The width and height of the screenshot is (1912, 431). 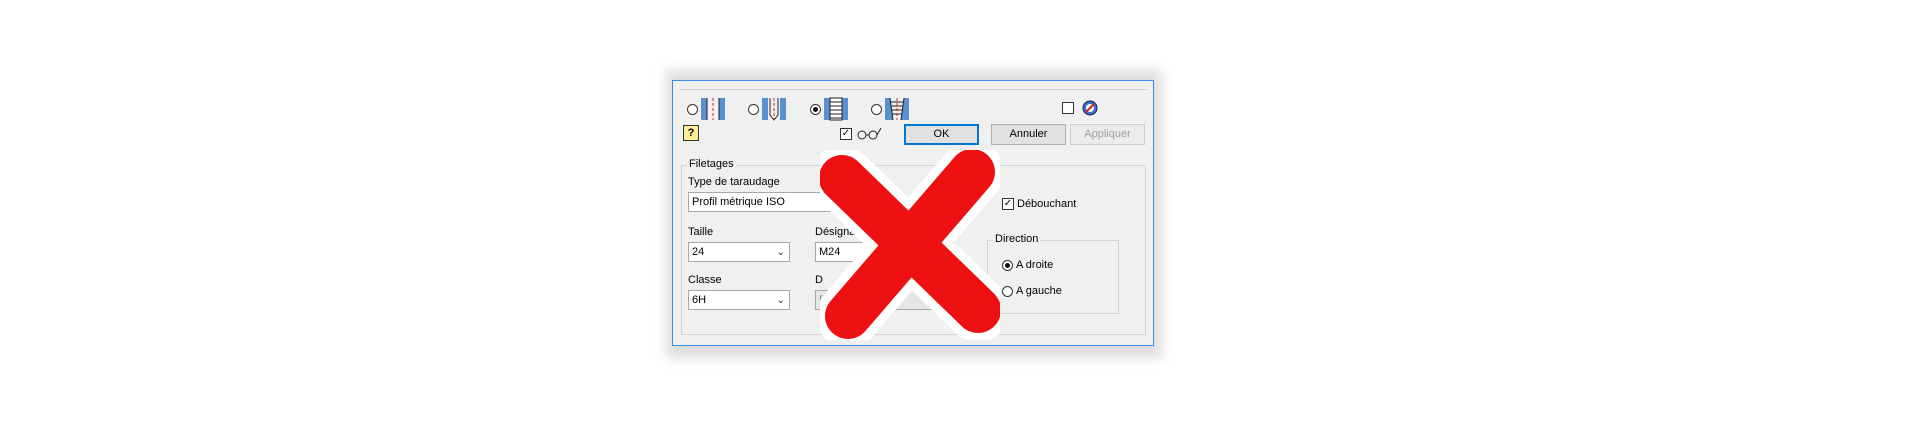 What do you see at coordinates (753, 109) in the screenshot?
I see `hole-type-clearance-radio` at bounding box center [753, 109].